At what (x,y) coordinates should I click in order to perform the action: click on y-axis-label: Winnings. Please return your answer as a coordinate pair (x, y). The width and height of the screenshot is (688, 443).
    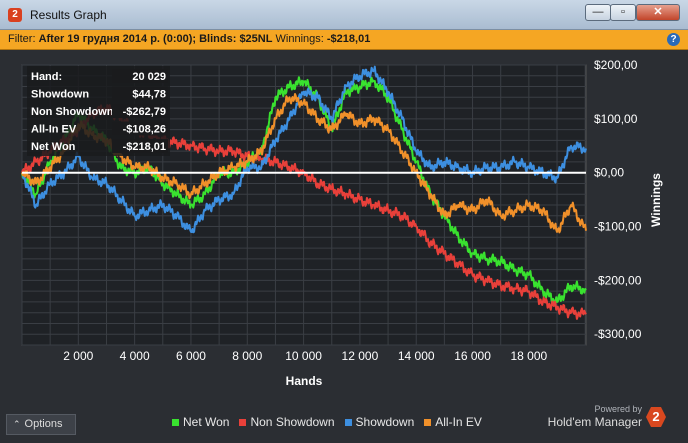
    Looking at the image, I should click on (656, 200).